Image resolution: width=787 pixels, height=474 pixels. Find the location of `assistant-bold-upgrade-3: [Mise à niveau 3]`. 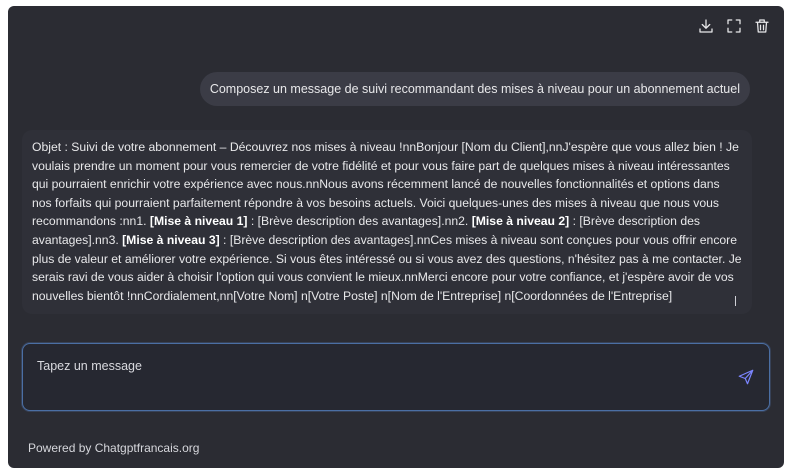

assistant-bold-upgrade-3: [Mise à niveau 3] is located at coordinates (171, 239).